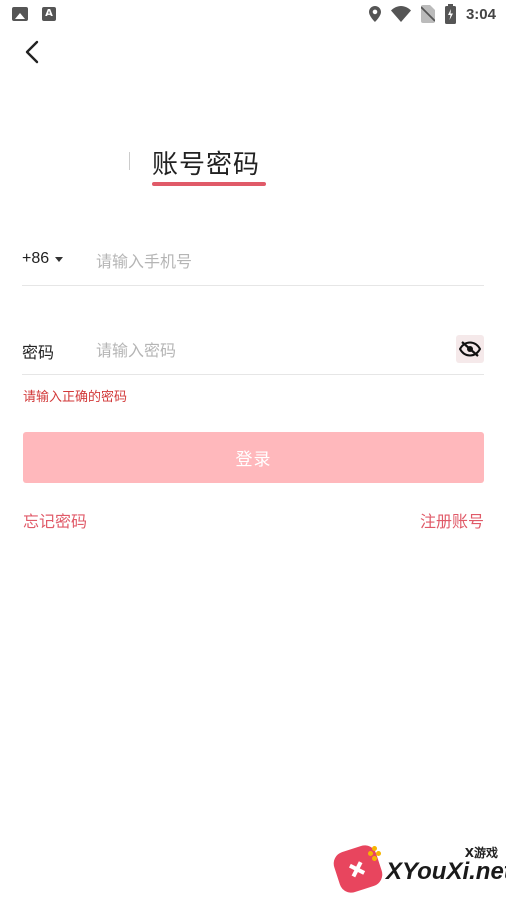 This screenshot has height=900, width=506. What do you see at coordinates (34, 14) in the screenshot?
I see `status-notifications: A` at bounding box center [34, 14].